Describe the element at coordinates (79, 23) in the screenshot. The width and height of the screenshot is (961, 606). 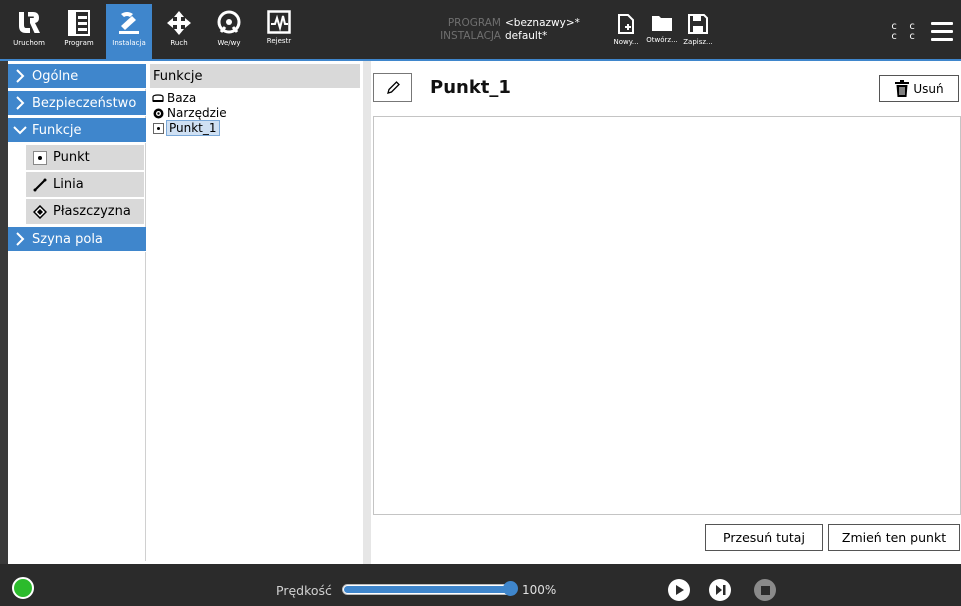
I see `program-icon` at that location.